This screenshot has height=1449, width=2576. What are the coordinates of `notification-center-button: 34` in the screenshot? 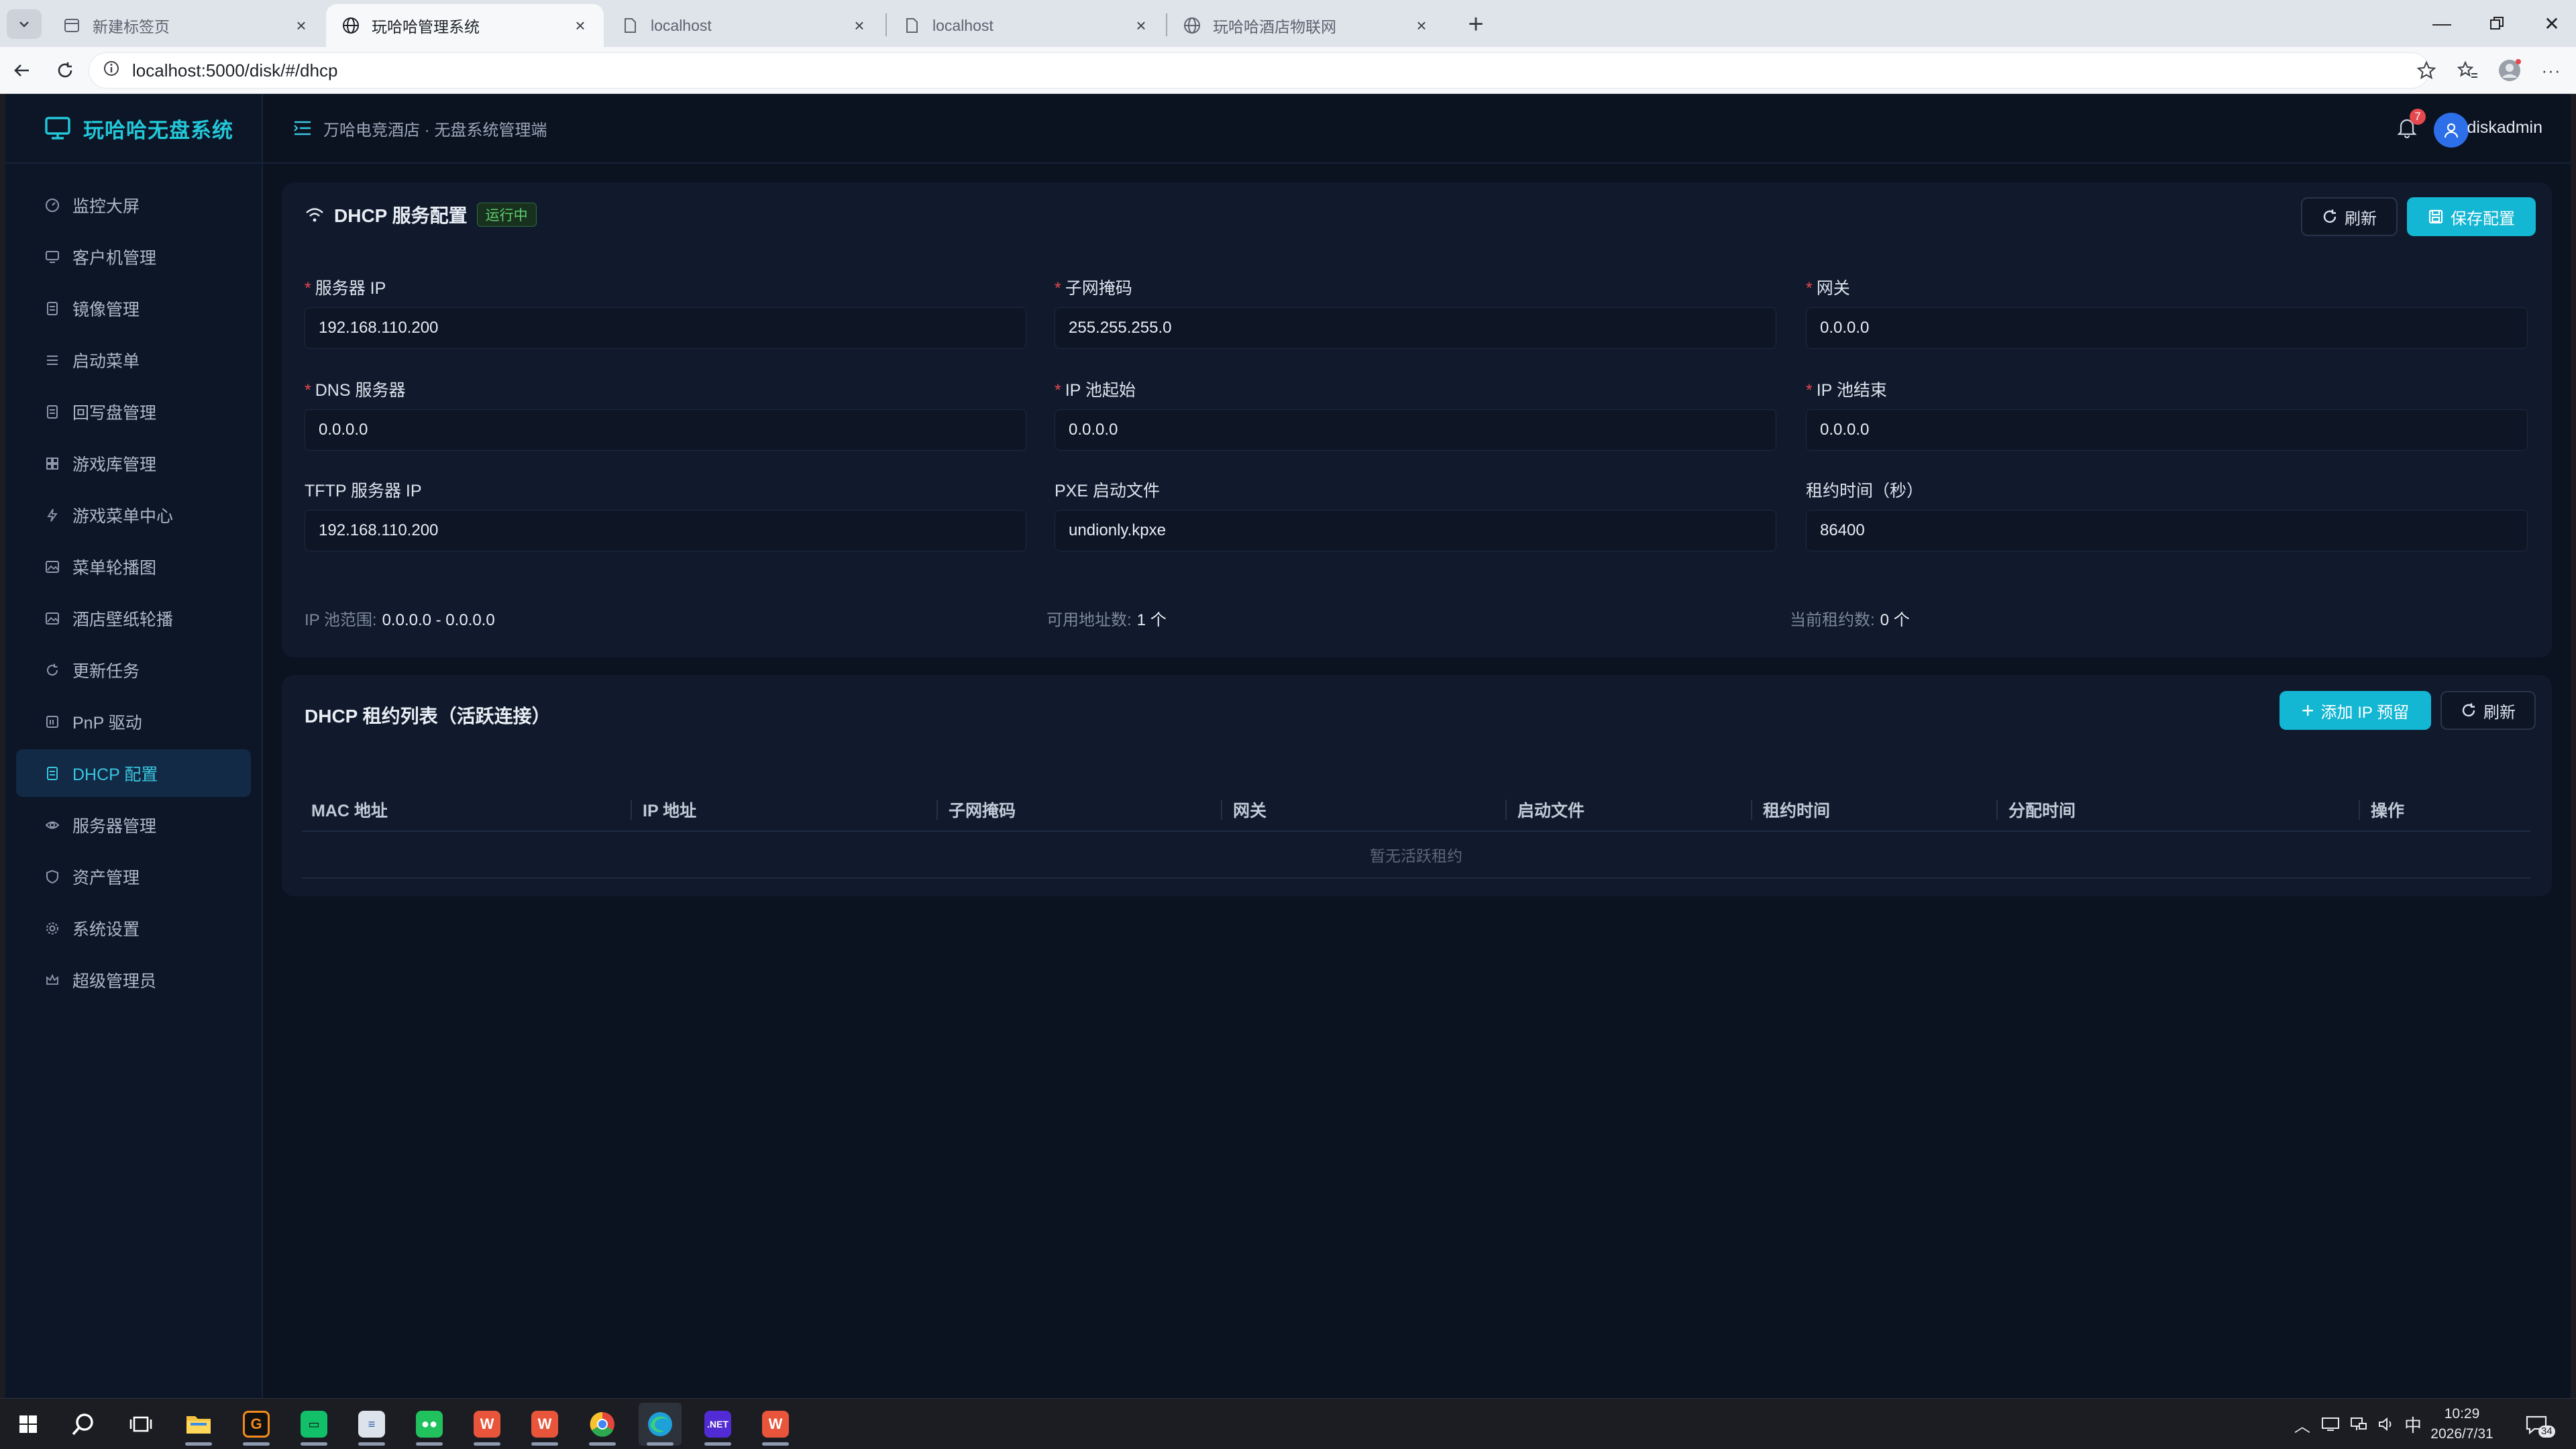 It's located at (2540, 1424).